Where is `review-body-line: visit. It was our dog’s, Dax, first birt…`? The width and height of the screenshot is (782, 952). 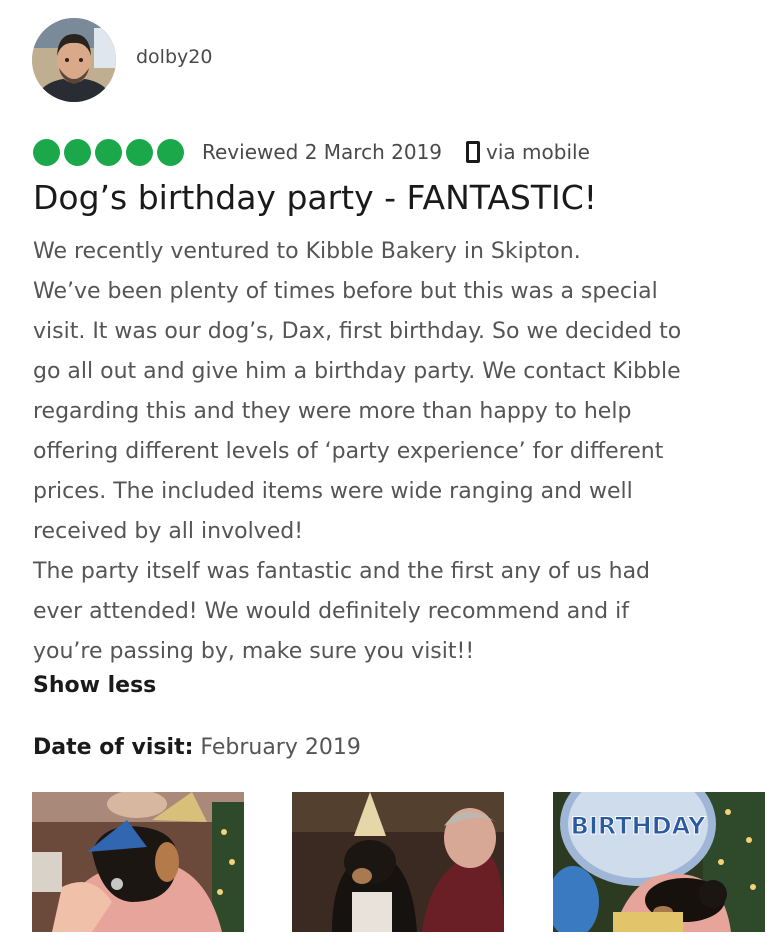
review-body-line: visit. It was our dog’s, Dax, first birt… is located at coordinates (357, 331).